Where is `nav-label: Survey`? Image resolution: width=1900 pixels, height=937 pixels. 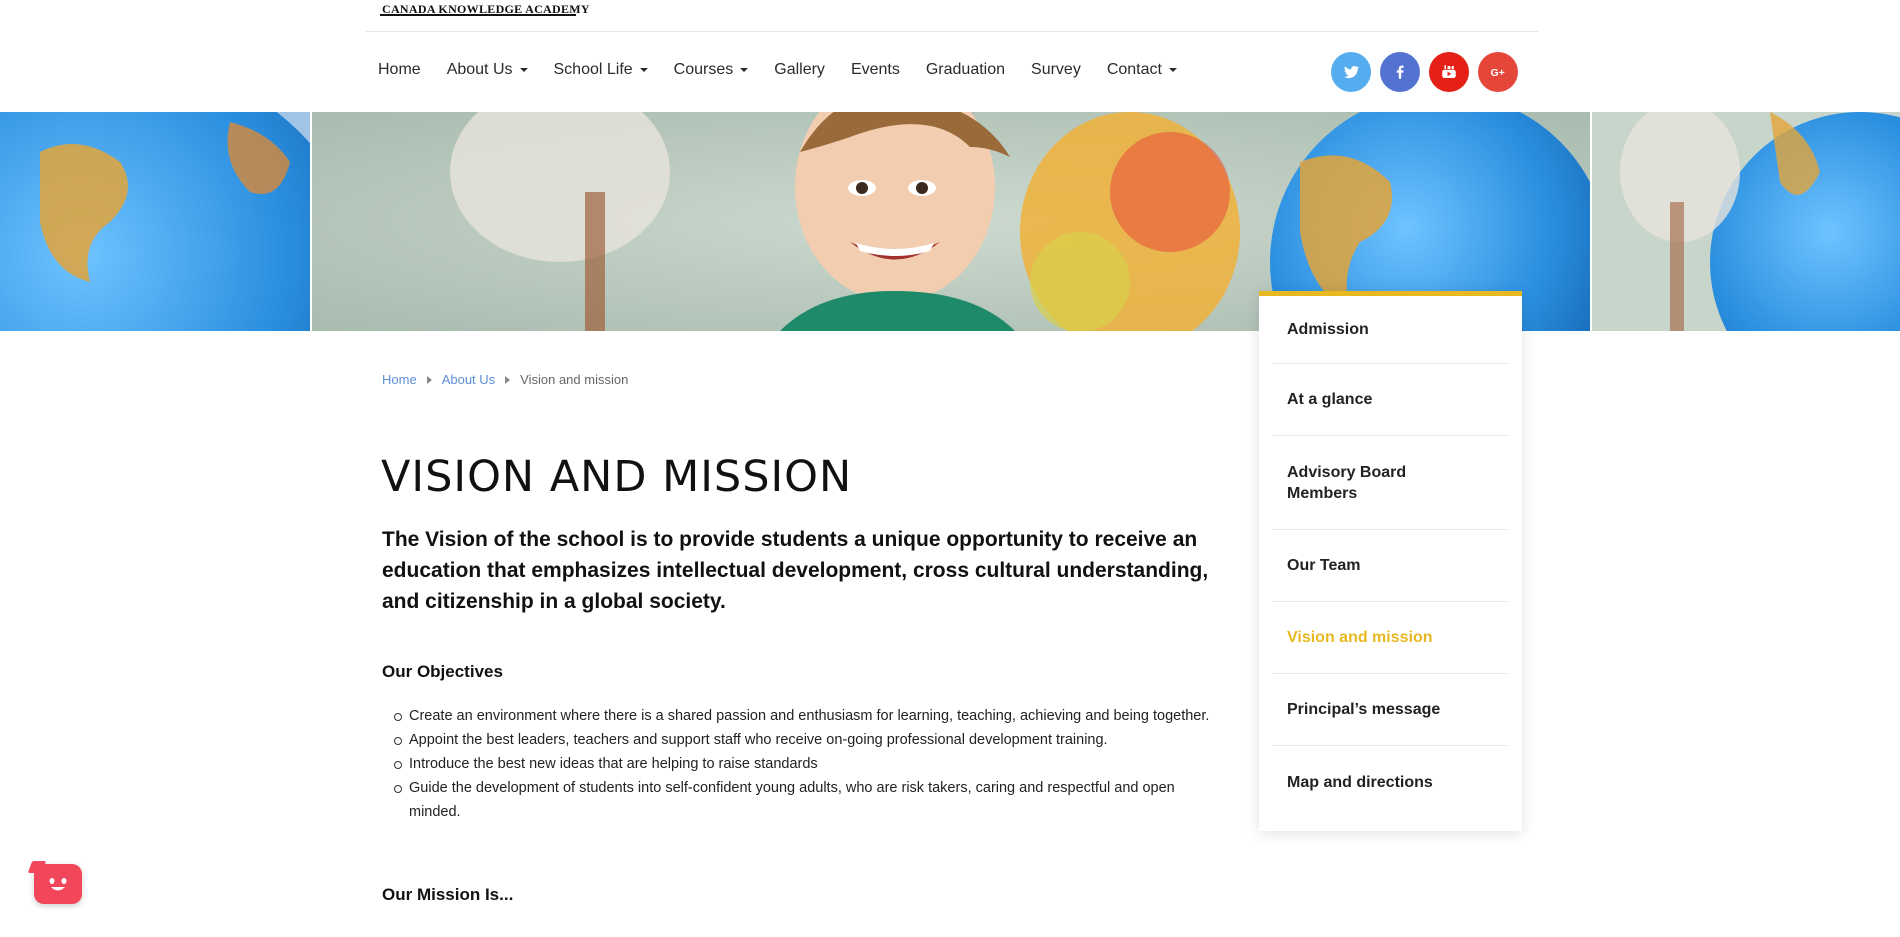 nav-label: Survey is located at coordinates (1056, 69).